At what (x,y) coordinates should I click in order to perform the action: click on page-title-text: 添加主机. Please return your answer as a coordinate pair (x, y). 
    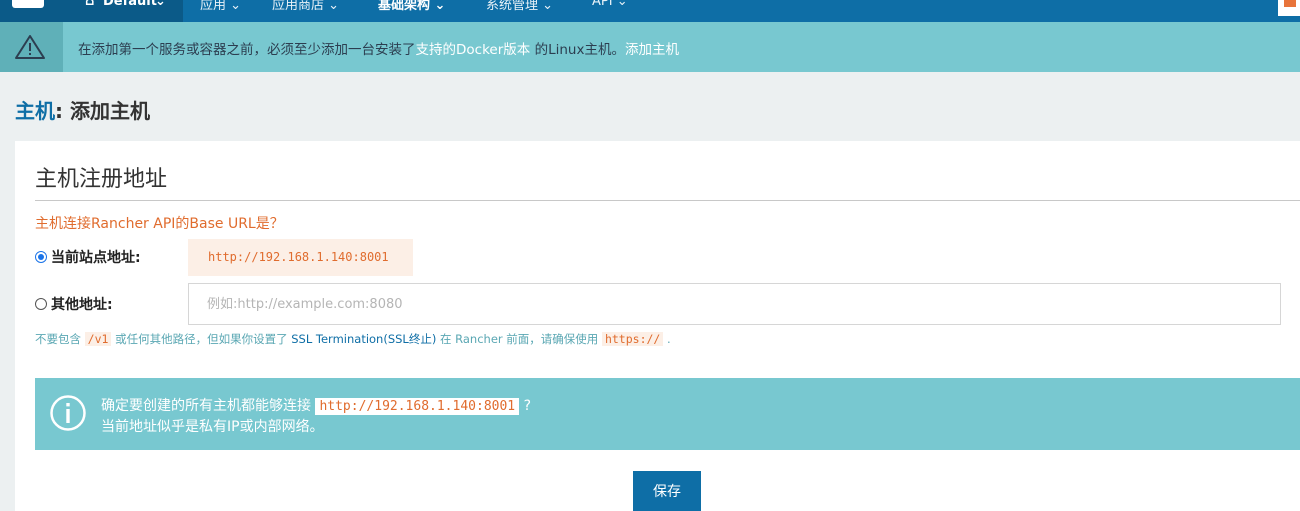
    Looking at the image, I should click on (106, 111).